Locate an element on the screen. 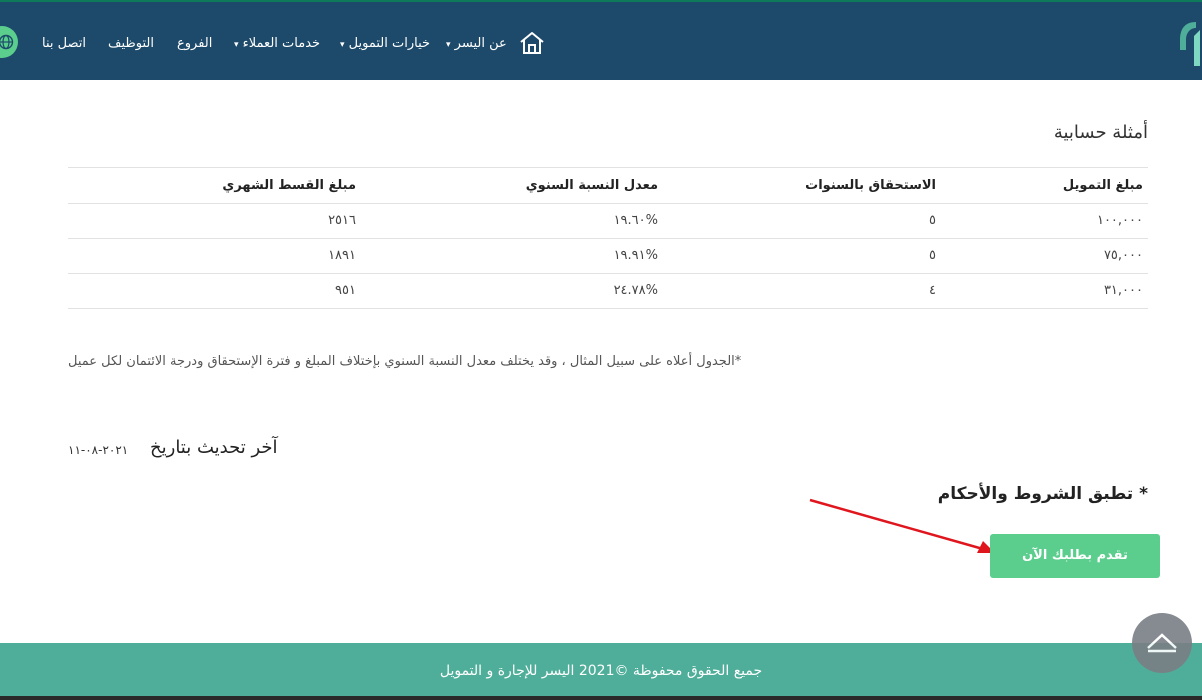  nav-branches-label: الفروع is located at coordinates (195, 43).